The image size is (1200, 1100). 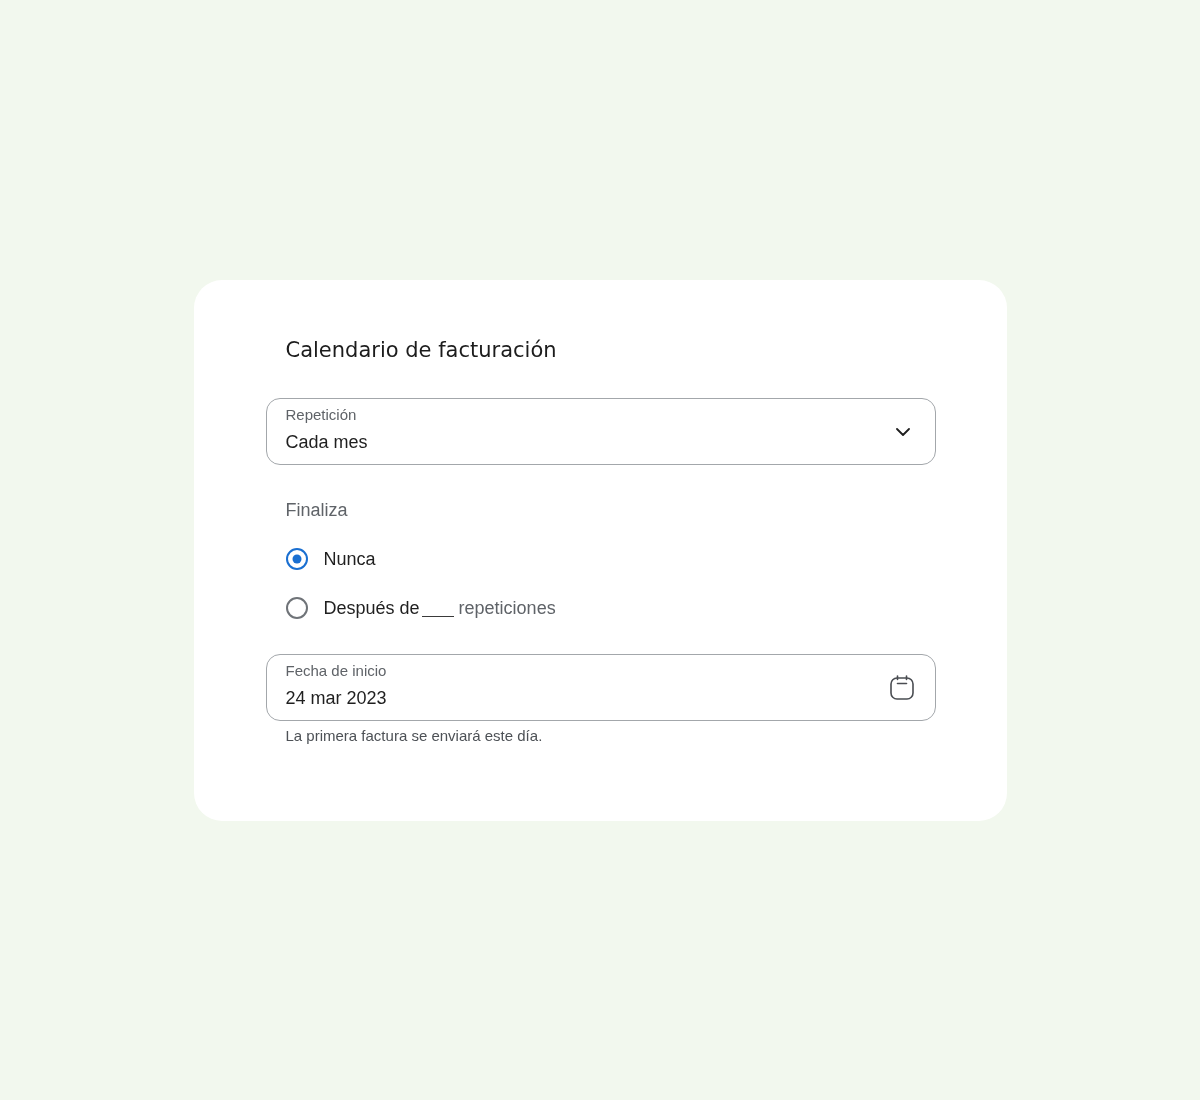 I want to click on field-label: Repetición, so click(x=321, y=415).